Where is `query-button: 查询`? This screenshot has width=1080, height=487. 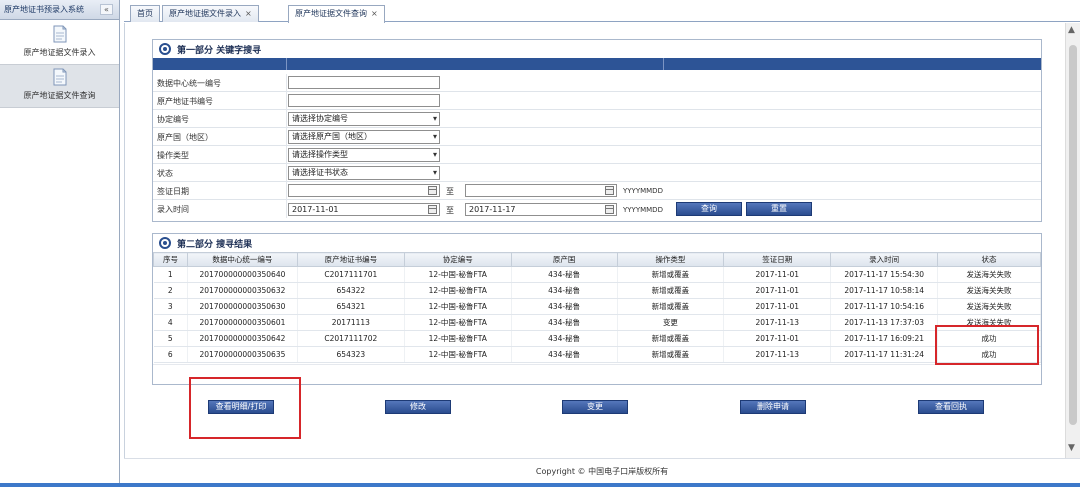 query-button: 查询 is located at coordinates (709, 209).